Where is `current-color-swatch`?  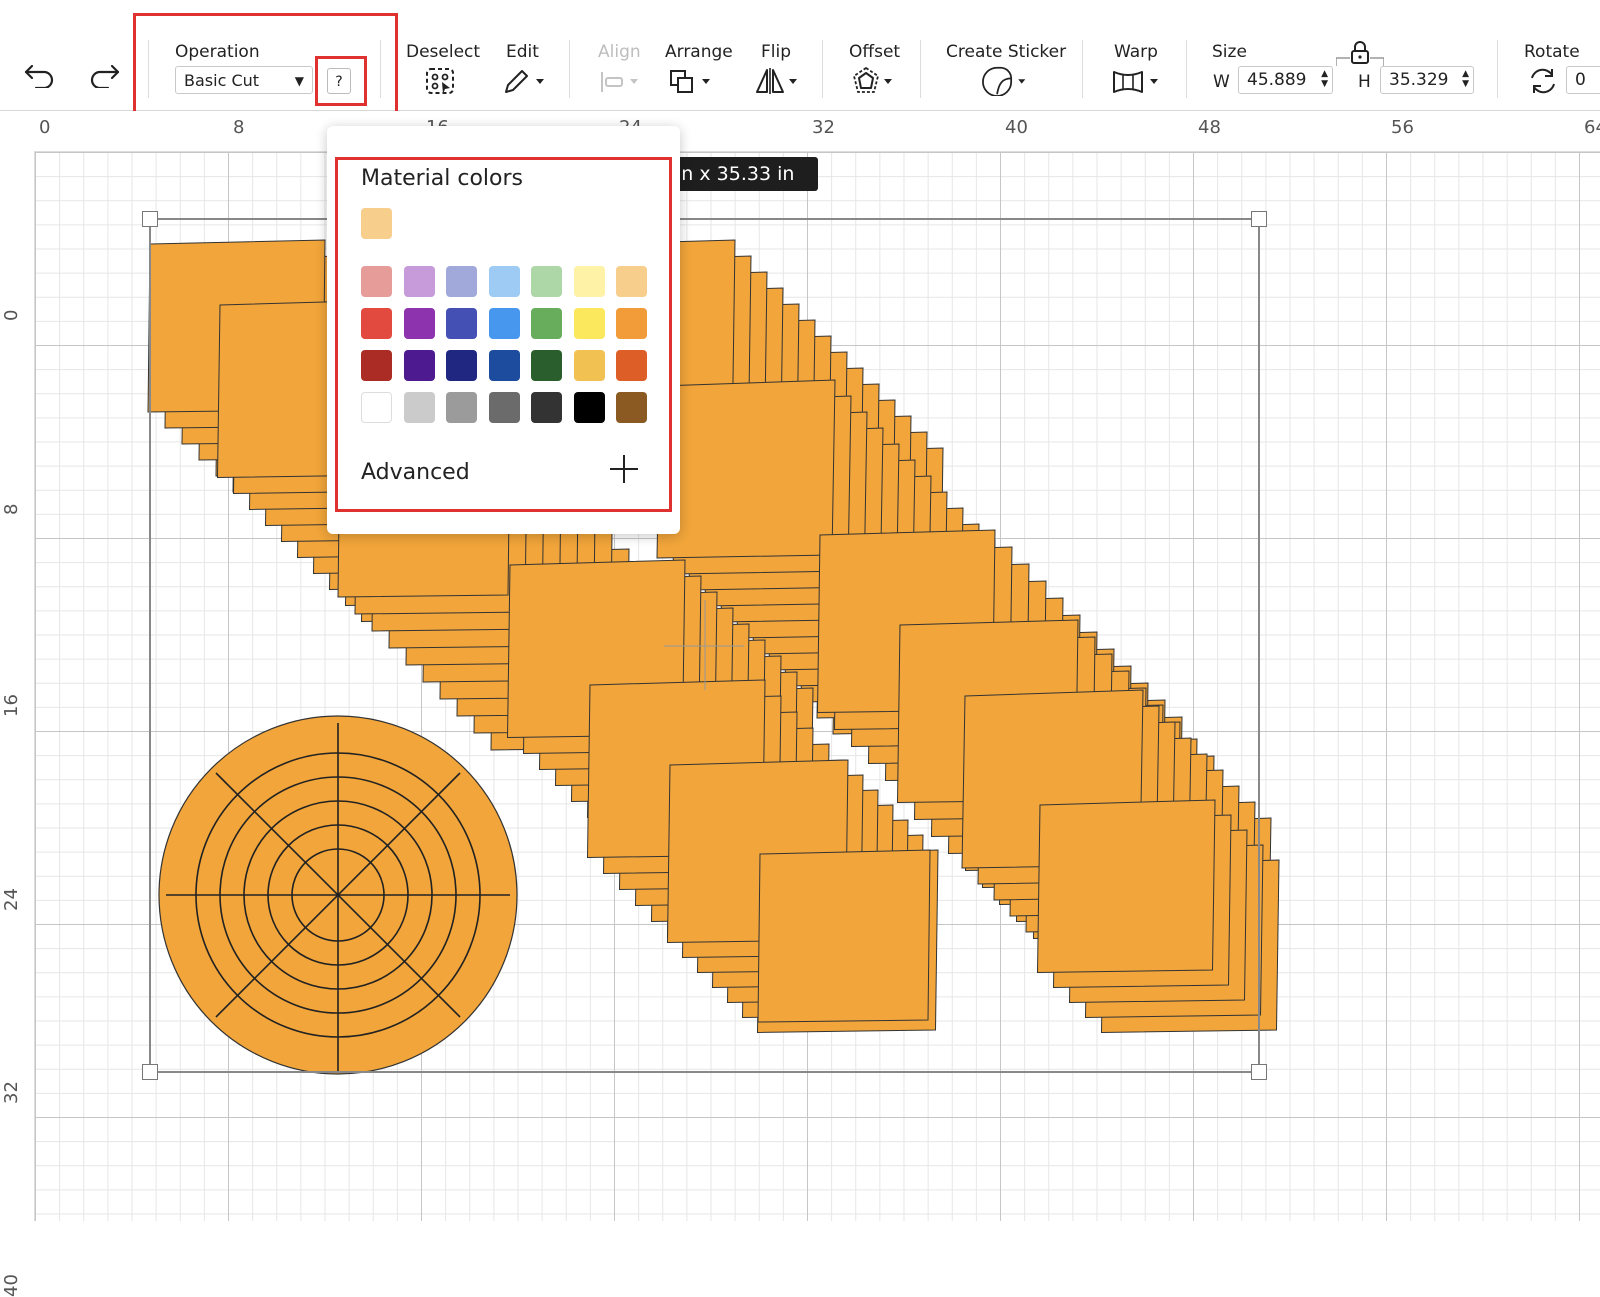
current-color-swatch is located at coordinates (376, 223).